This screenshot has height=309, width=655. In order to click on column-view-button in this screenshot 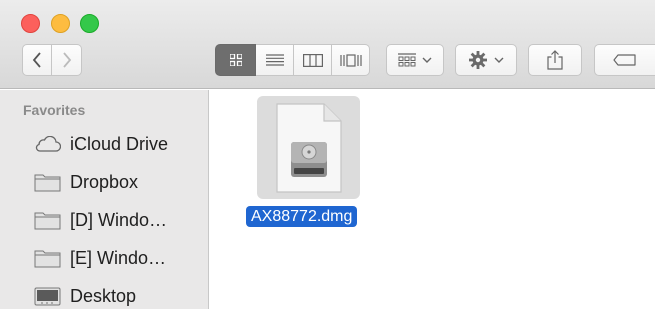, I will do `click(313, 60)`.